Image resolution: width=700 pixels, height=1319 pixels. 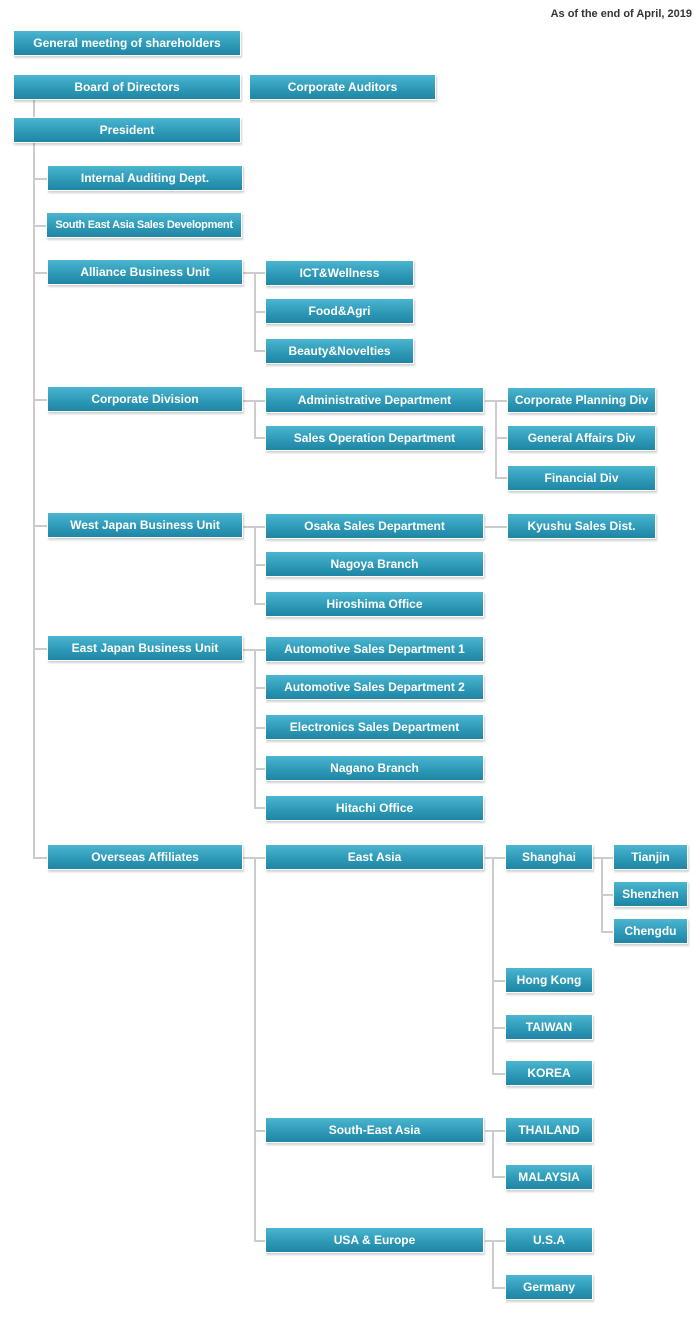 I want to click on node-south-east-asia: South-East Asia, so click(x=374, y=1130).